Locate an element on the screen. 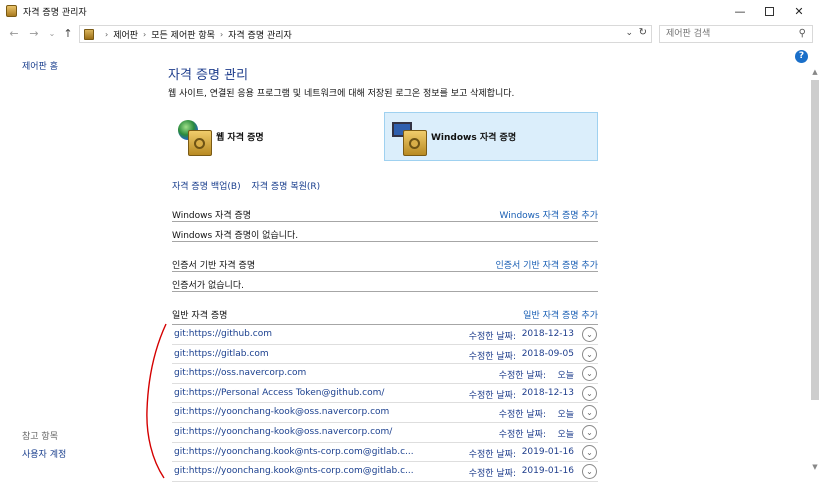  title-bar: 자격 증명 관리자 — ✕ is located at coordinates (410, 11).